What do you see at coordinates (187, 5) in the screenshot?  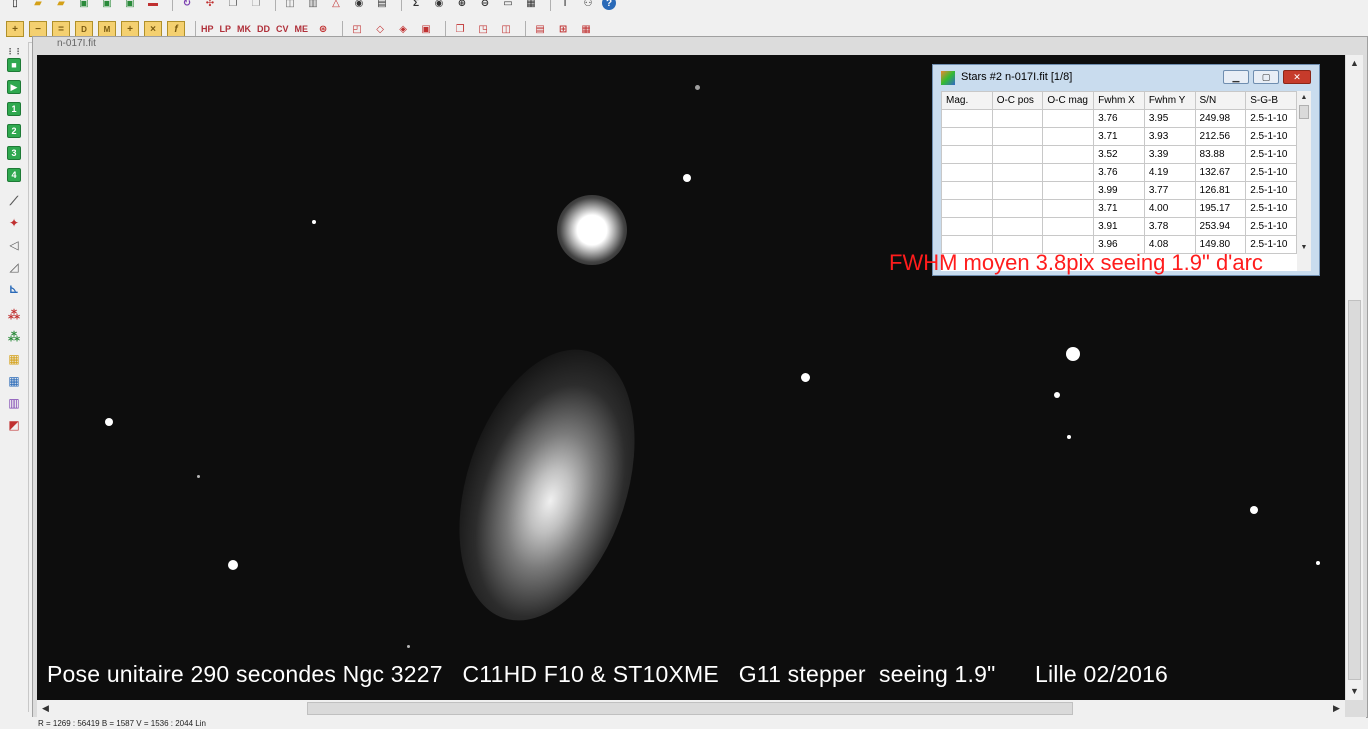 I see `refresh-icon: ↻` at bounding box center [187, 5].